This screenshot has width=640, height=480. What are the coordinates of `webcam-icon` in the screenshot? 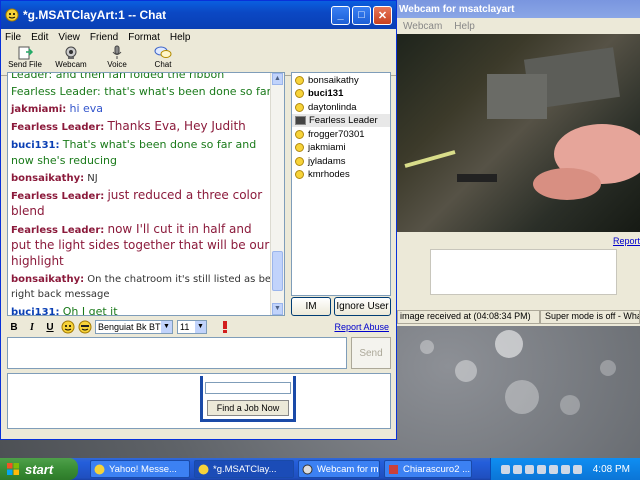 It's located at (71, 52).